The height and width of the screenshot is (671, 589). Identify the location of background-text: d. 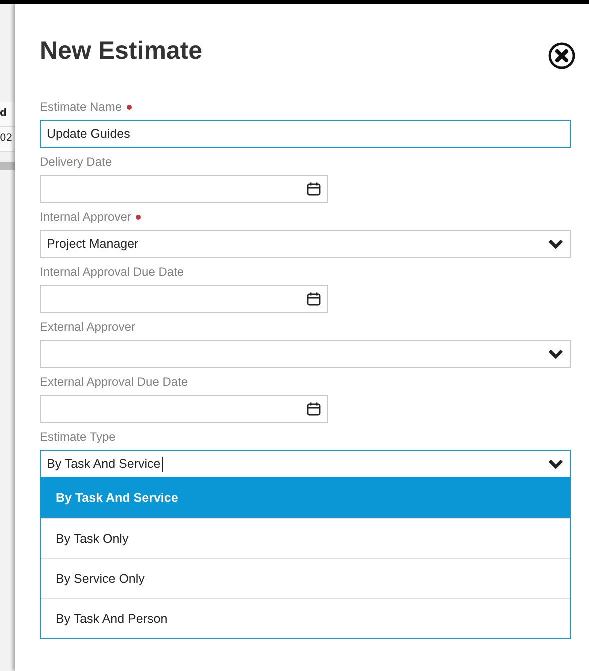
(7, 114).